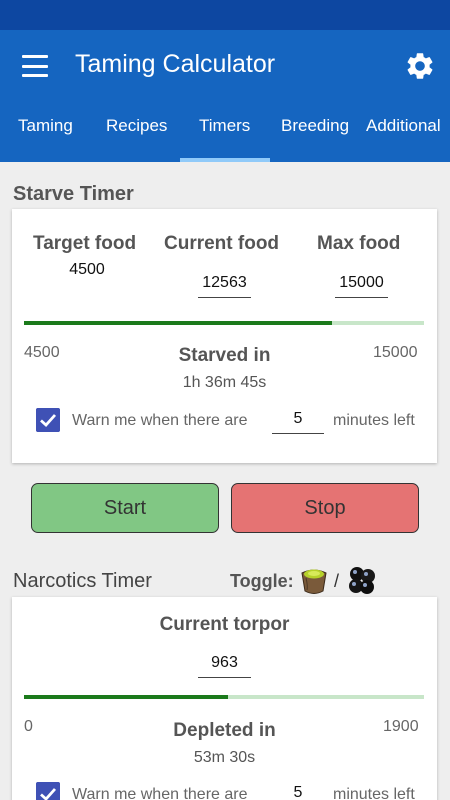 This screenshot has height=800, width=450. I want to click on starve-timer-title: Starve Timer, so click(73, 194).